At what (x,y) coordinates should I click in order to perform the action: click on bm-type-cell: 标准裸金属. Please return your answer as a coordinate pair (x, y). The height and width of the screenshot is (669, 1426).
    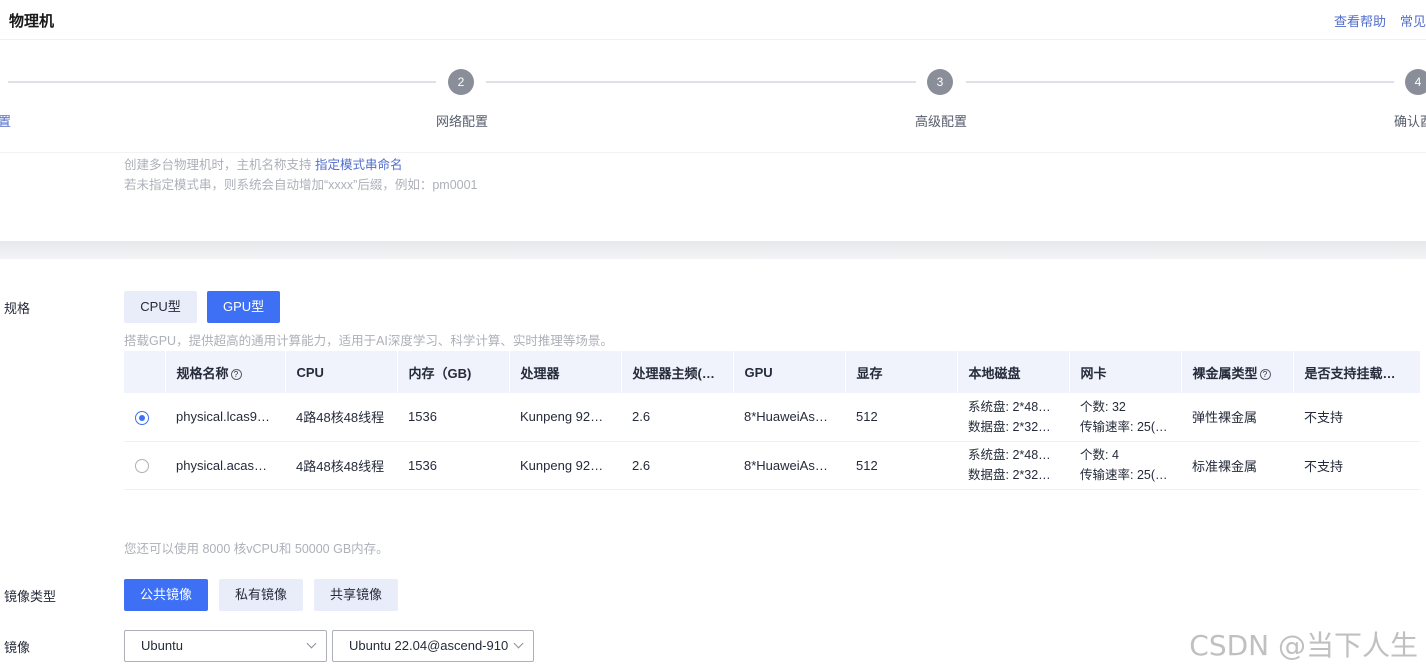
    Looking at the image, I should click on (1237, 465).